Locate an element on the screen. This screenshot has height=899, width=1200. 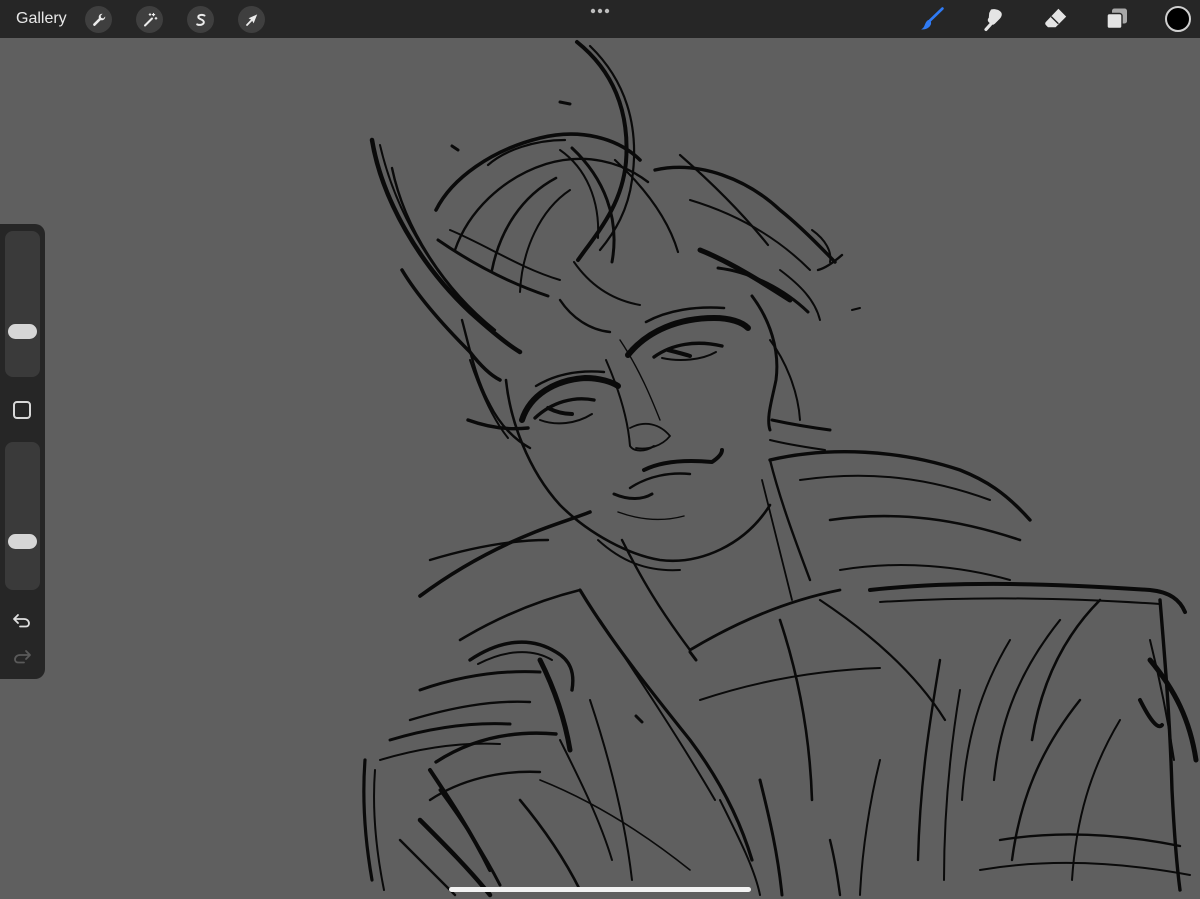
opacity-thumb is located at coordinates (22, 541).